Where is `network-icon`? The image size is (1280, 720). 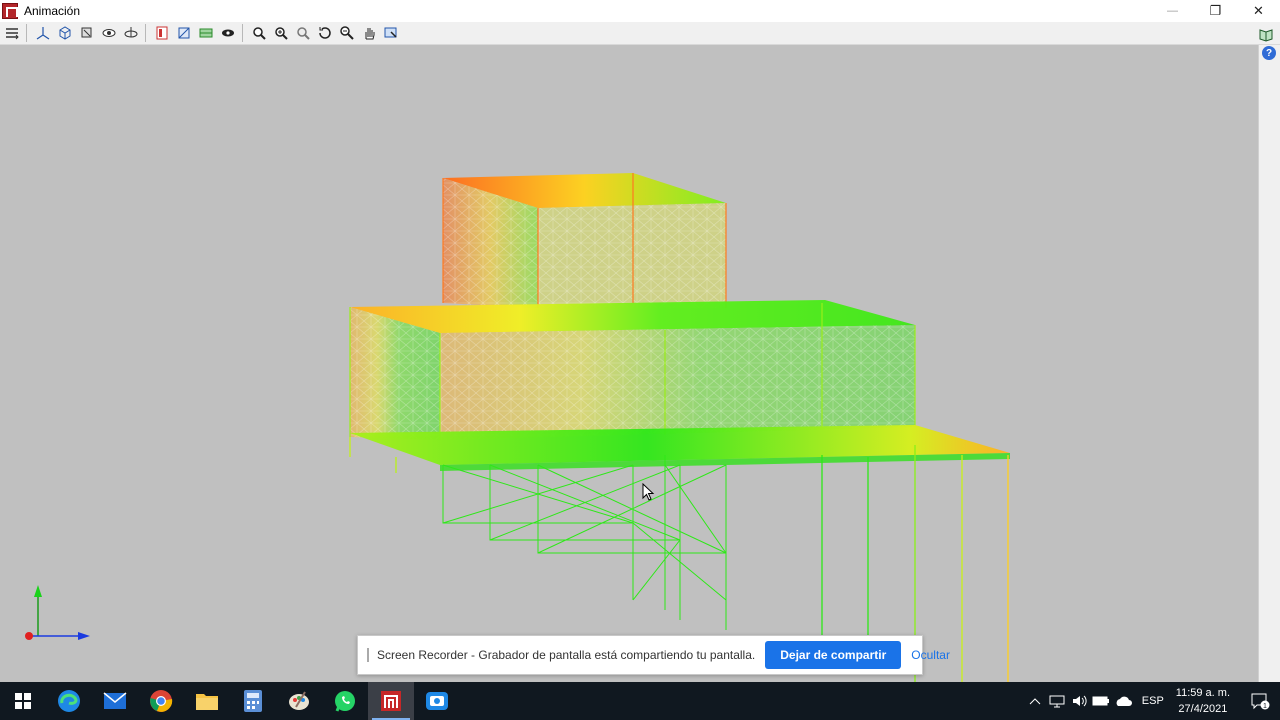 network-icon is located at coordinates (1057, 701).